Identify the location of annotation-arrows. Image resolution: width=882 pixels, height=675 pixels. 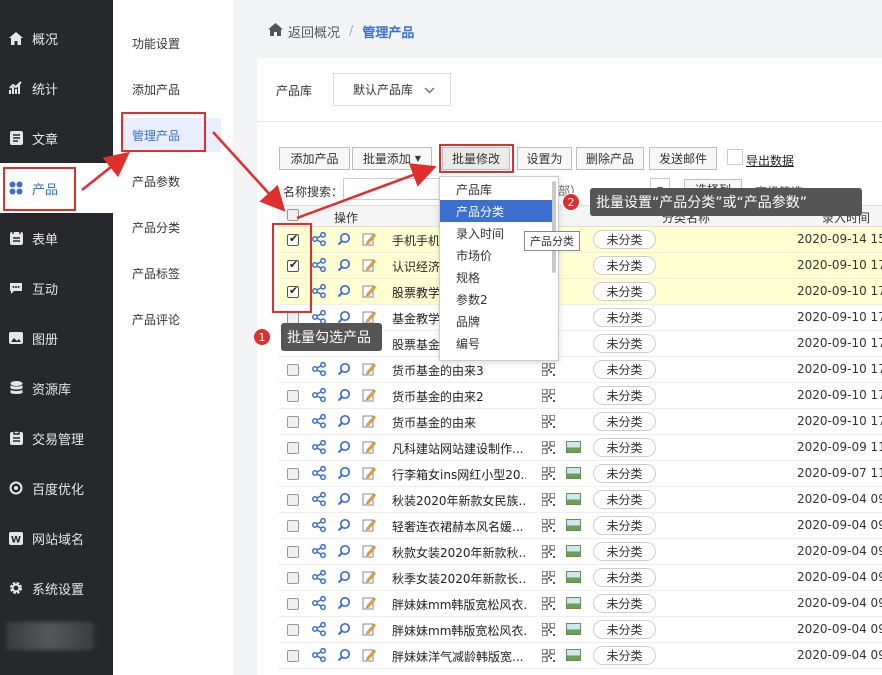
(259, 175).